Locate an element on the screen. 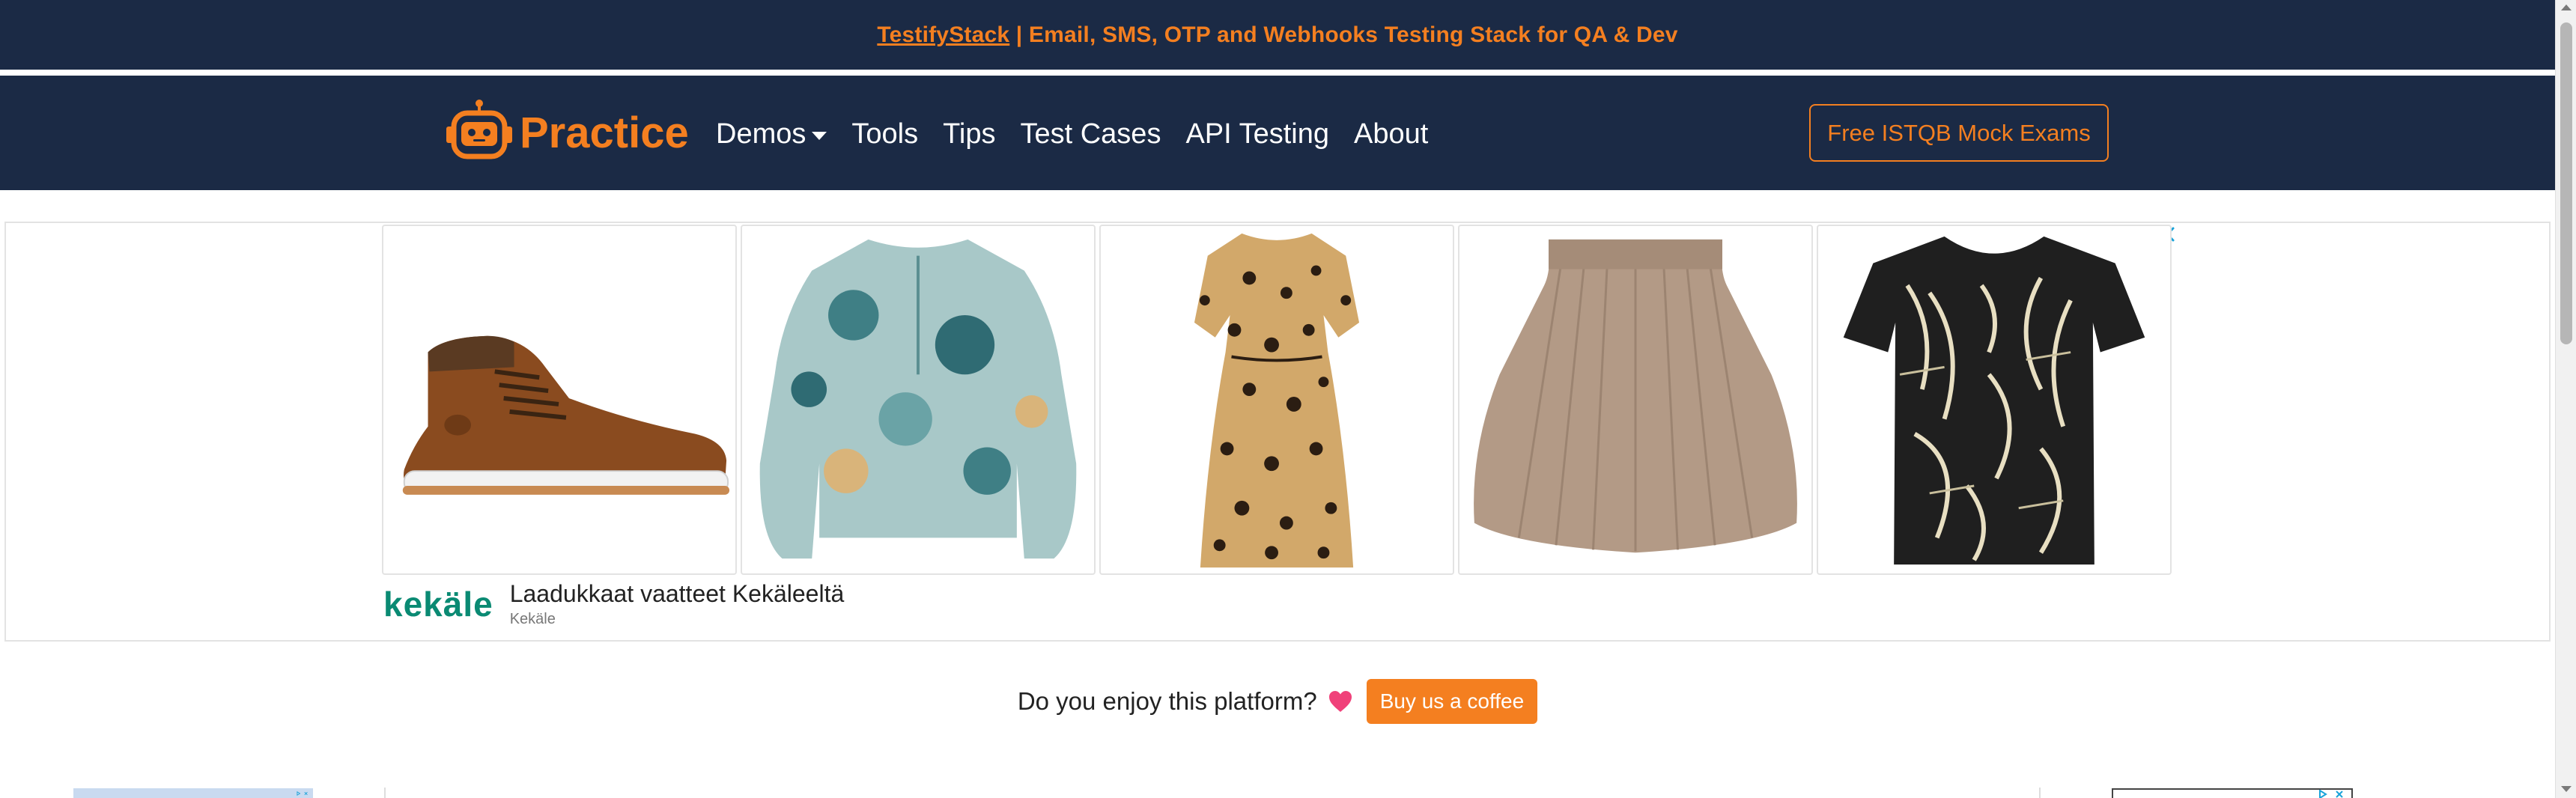 The width and height of the screenshot is (2576, 798). nav-api-testing-label: API Testing is located at coordinates (1257, 134).